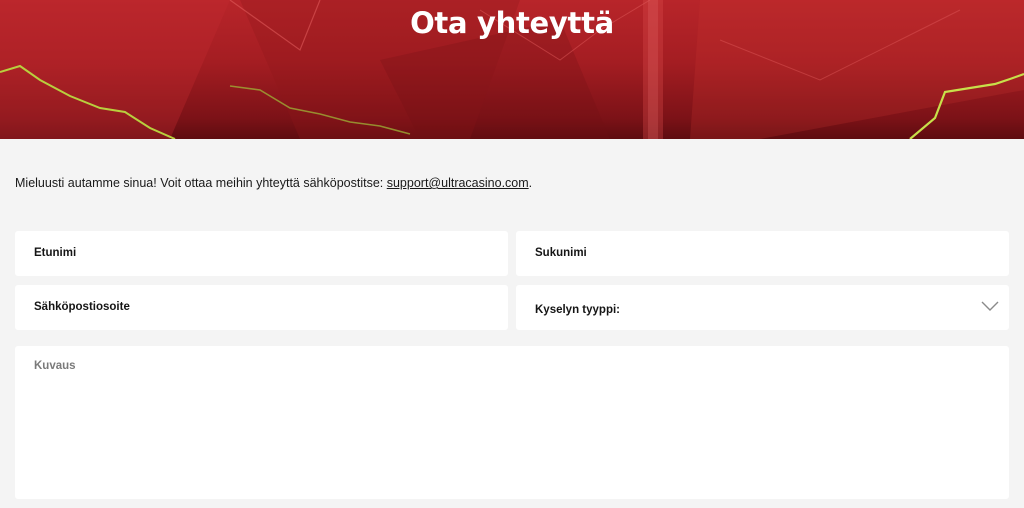 The width and height of the screenshot is (1024, 508). I want to click on email-field: Sähköpostiosoite, so click(261, 307).